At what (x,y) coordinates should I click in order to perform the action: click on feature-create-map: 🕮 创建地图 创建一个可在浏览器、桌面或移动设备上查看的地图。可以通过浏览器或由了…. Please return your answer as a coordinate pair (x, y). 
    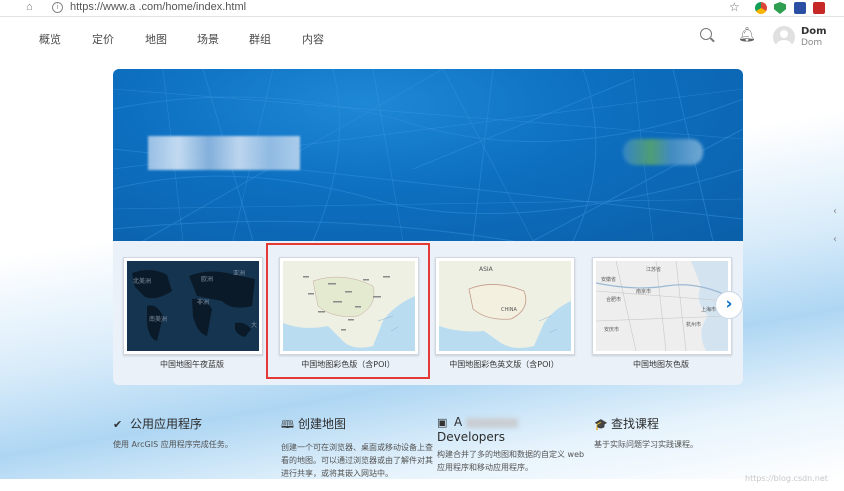
    Looking at the image, I should click on (361, 447).